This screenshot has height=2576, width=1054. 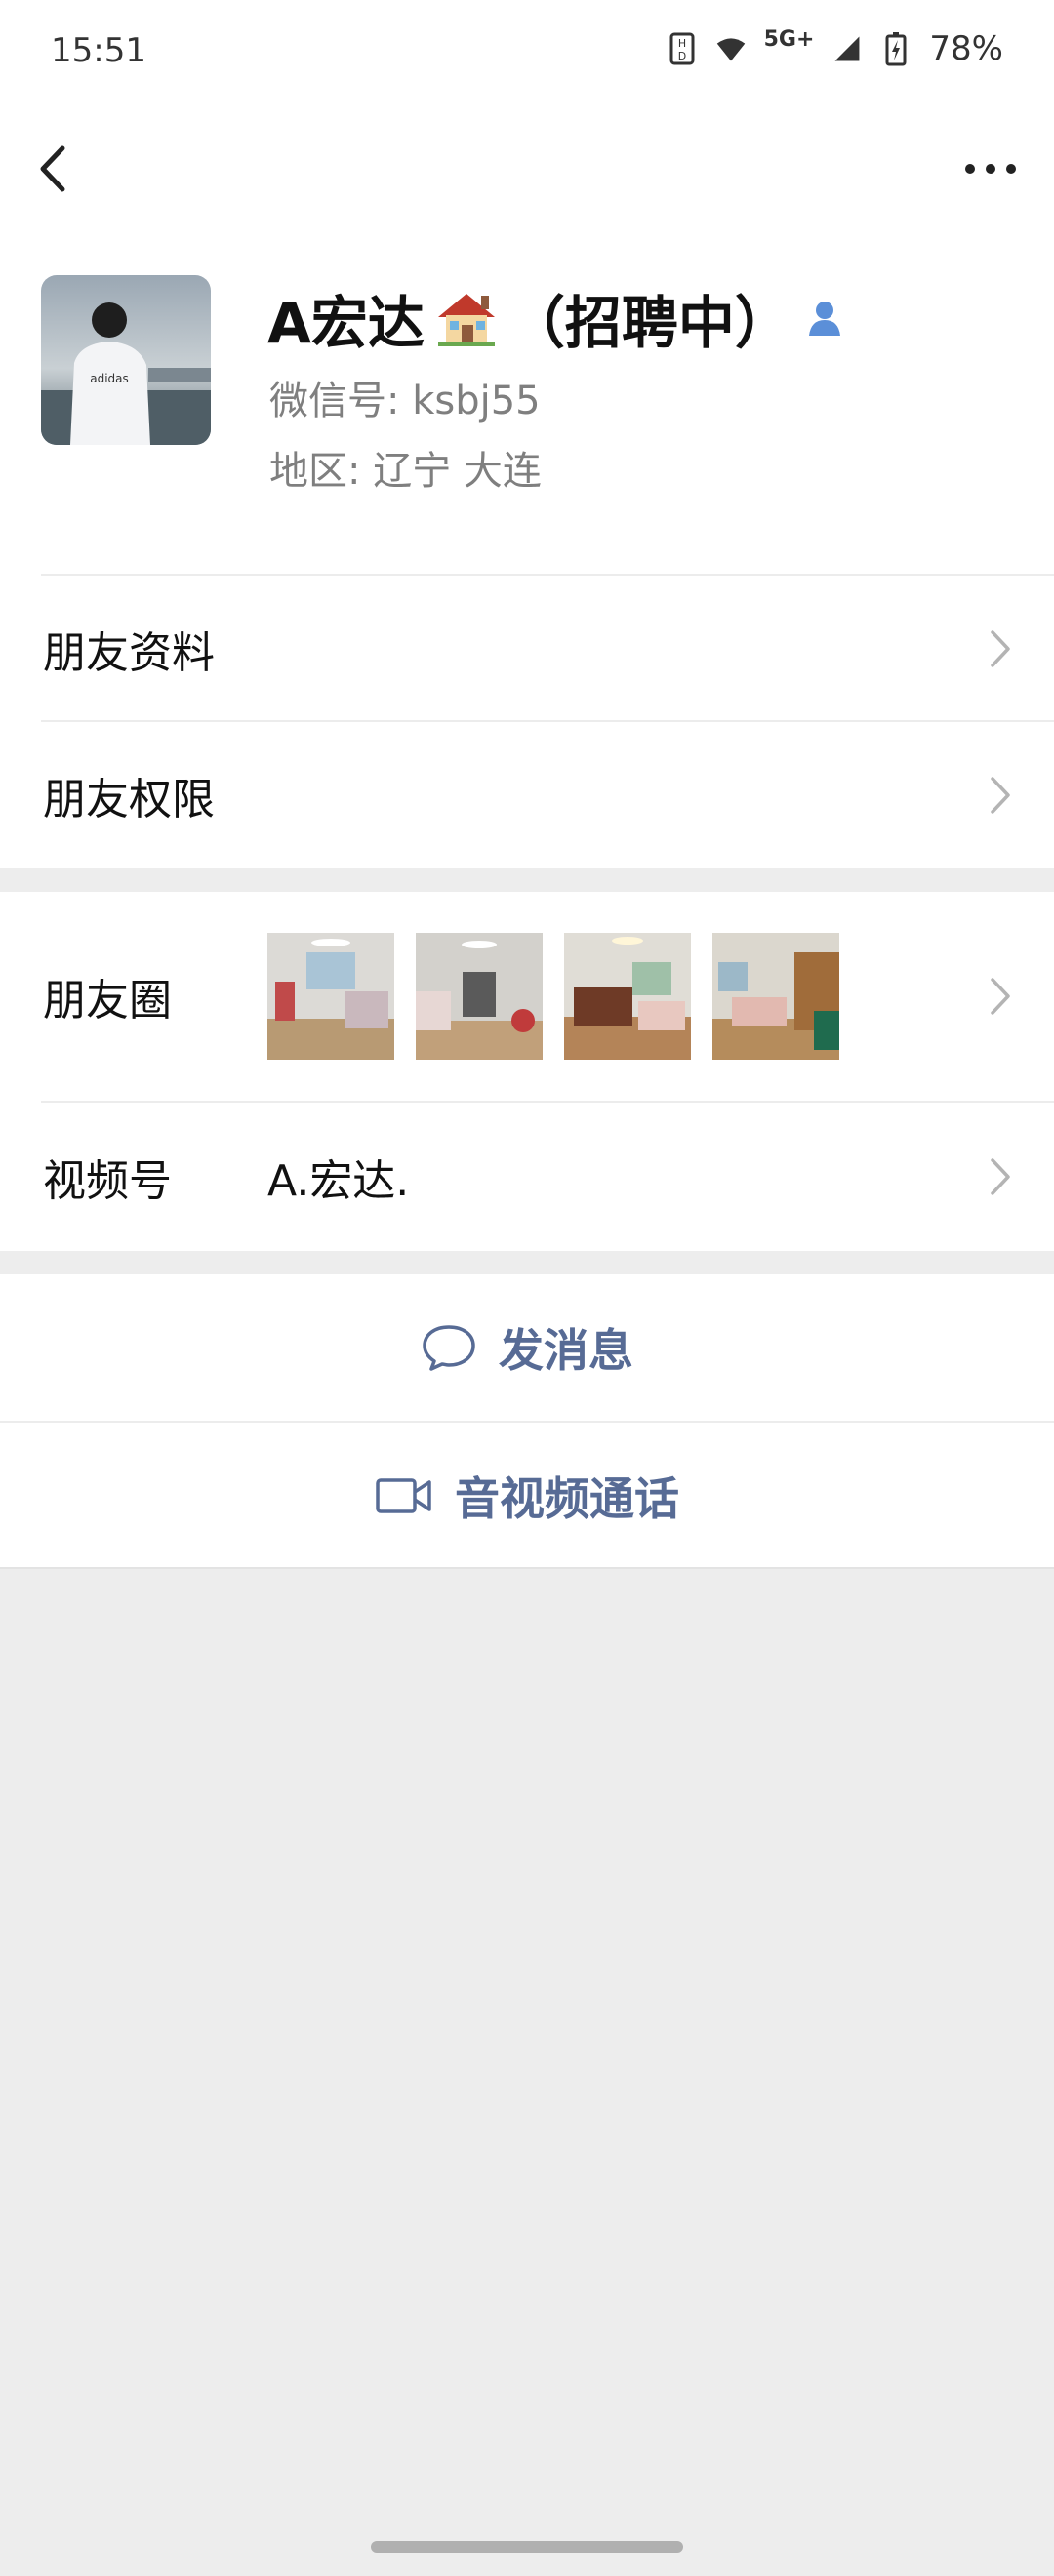 What do you see at coordinates (567, 1498) in the screenshot?
I see `video-call-label: 音视频通话` at bounding box center [567, 1498].